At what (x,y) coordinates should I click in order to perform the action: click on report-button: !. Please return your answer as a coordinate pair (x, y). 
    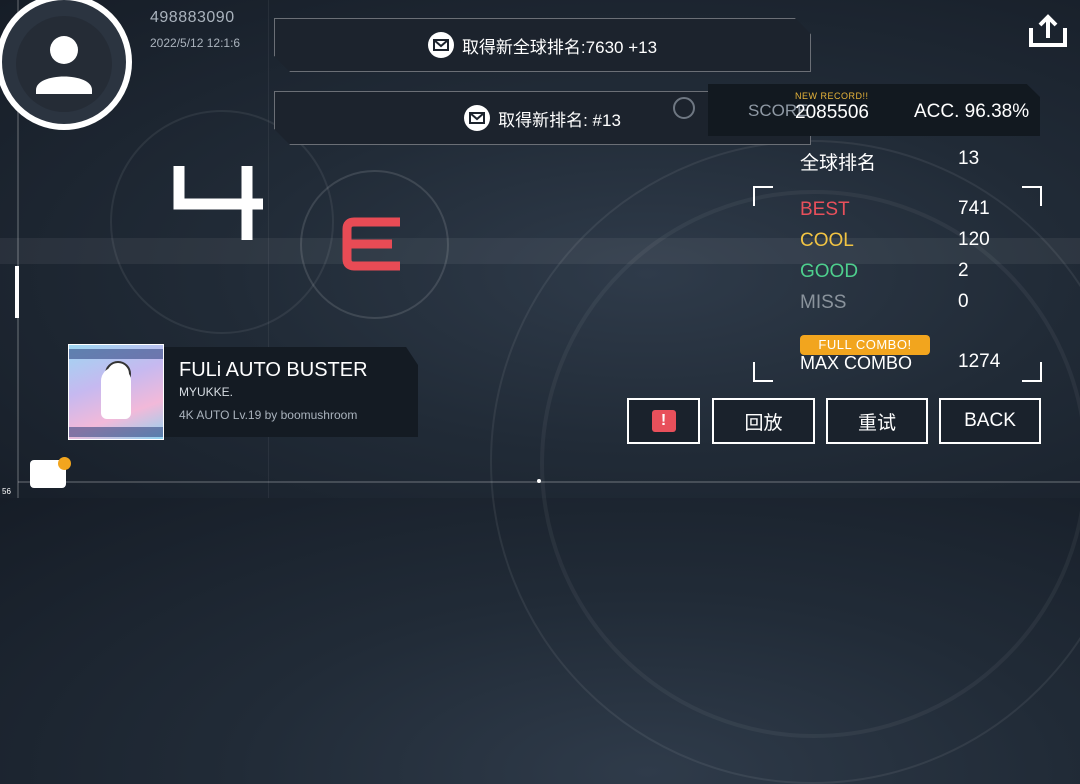
    Looking at the image, I should click on (663, 421).